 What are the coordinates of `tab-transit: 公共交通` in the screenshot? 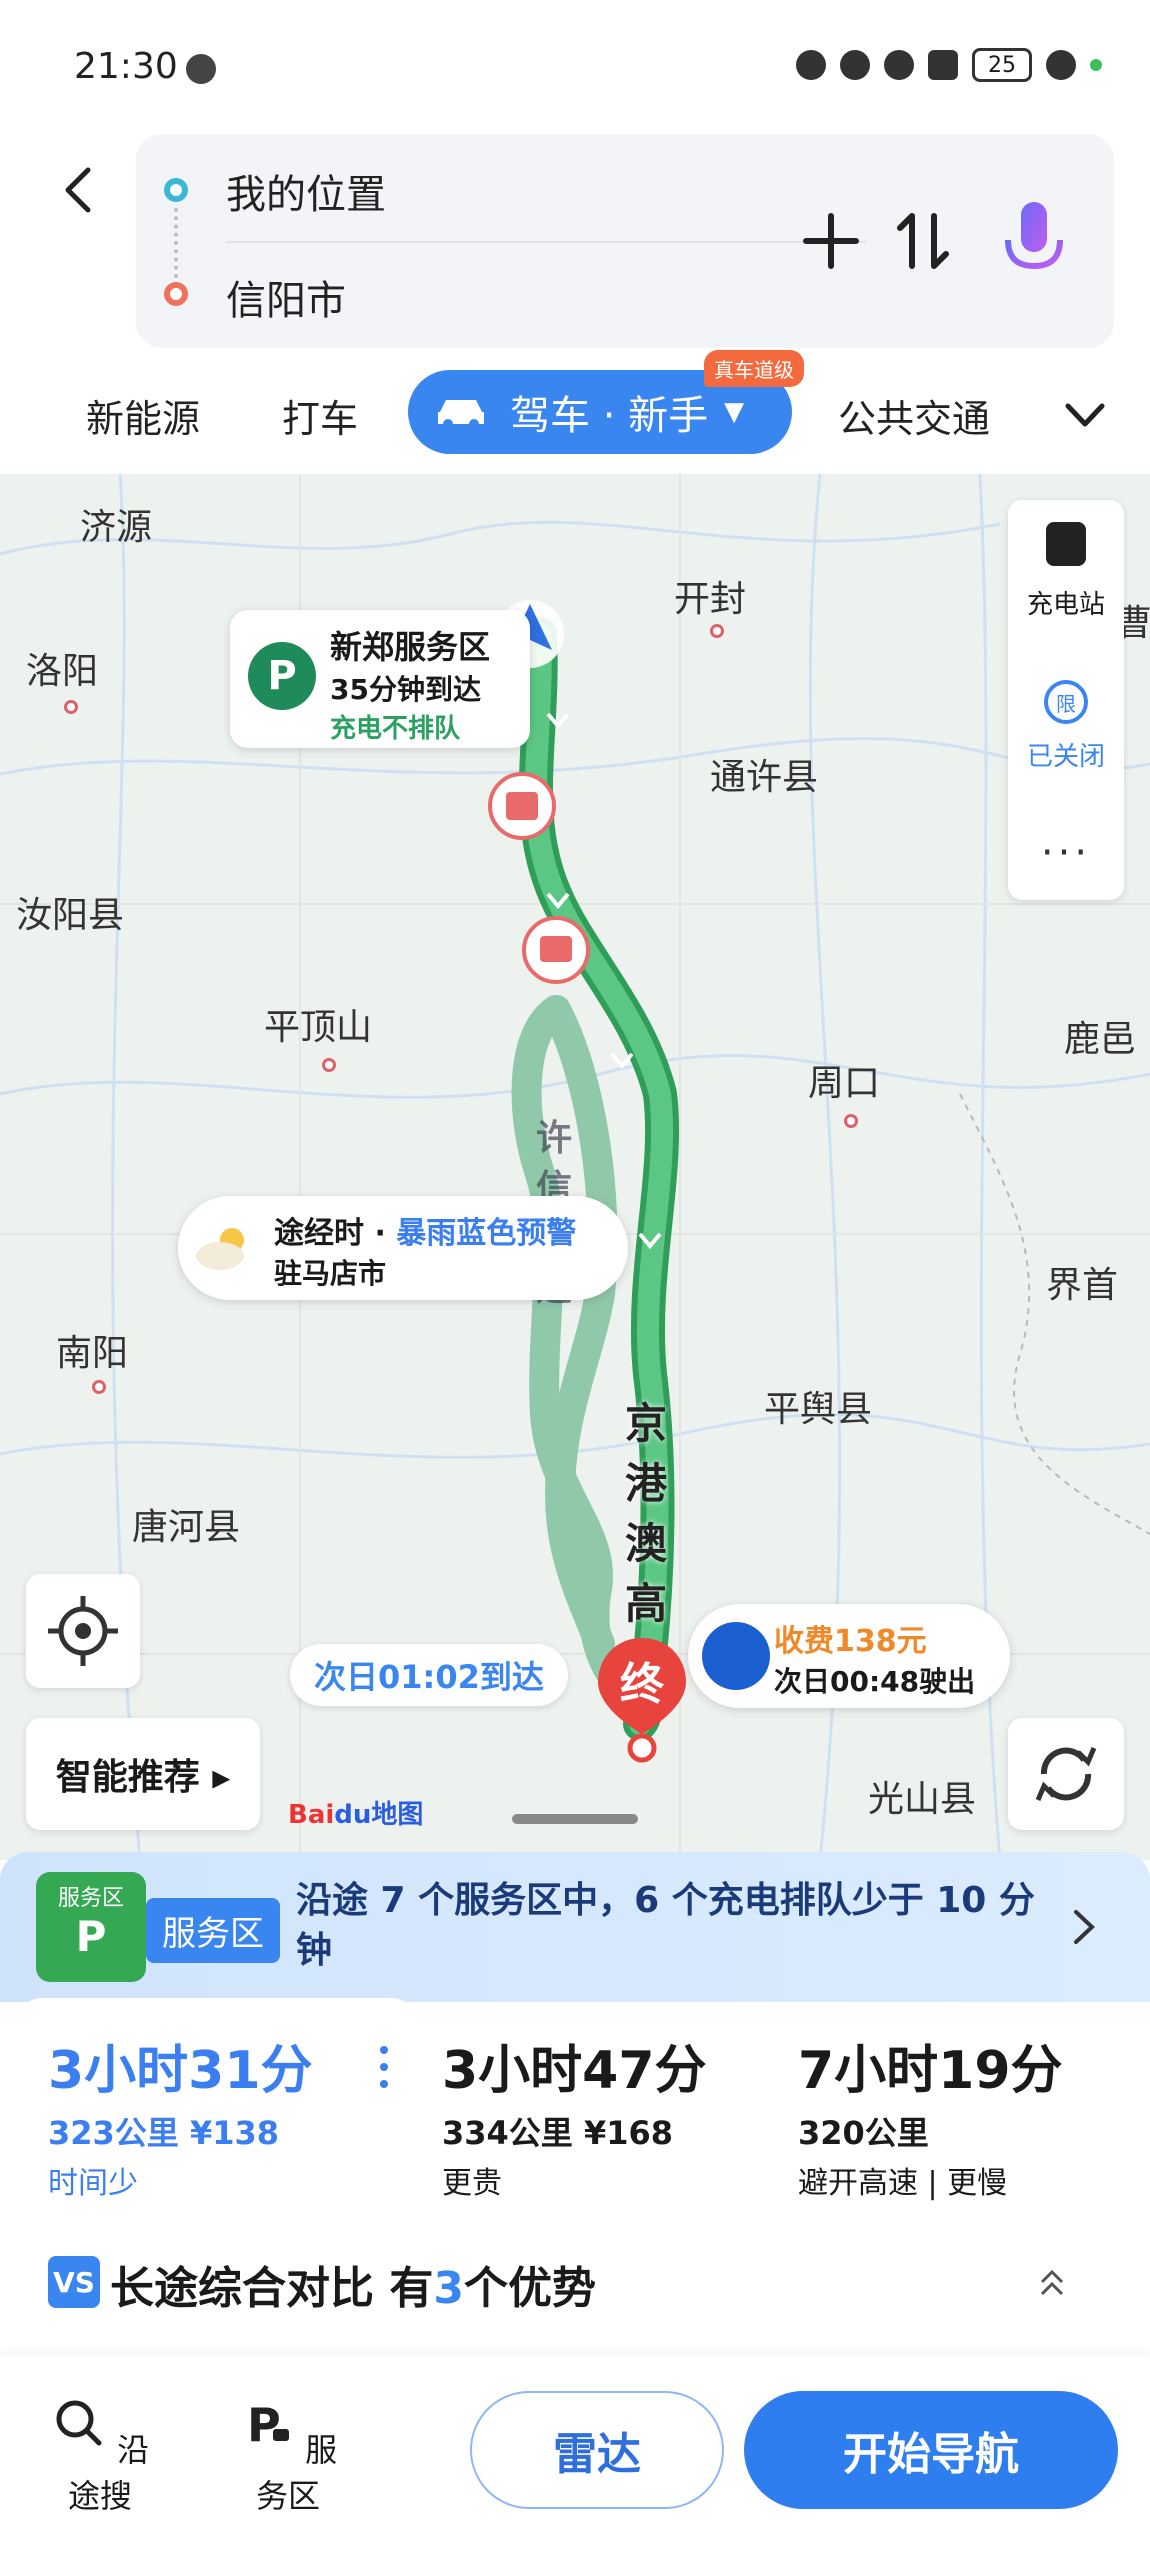 It's located at (914, 415).